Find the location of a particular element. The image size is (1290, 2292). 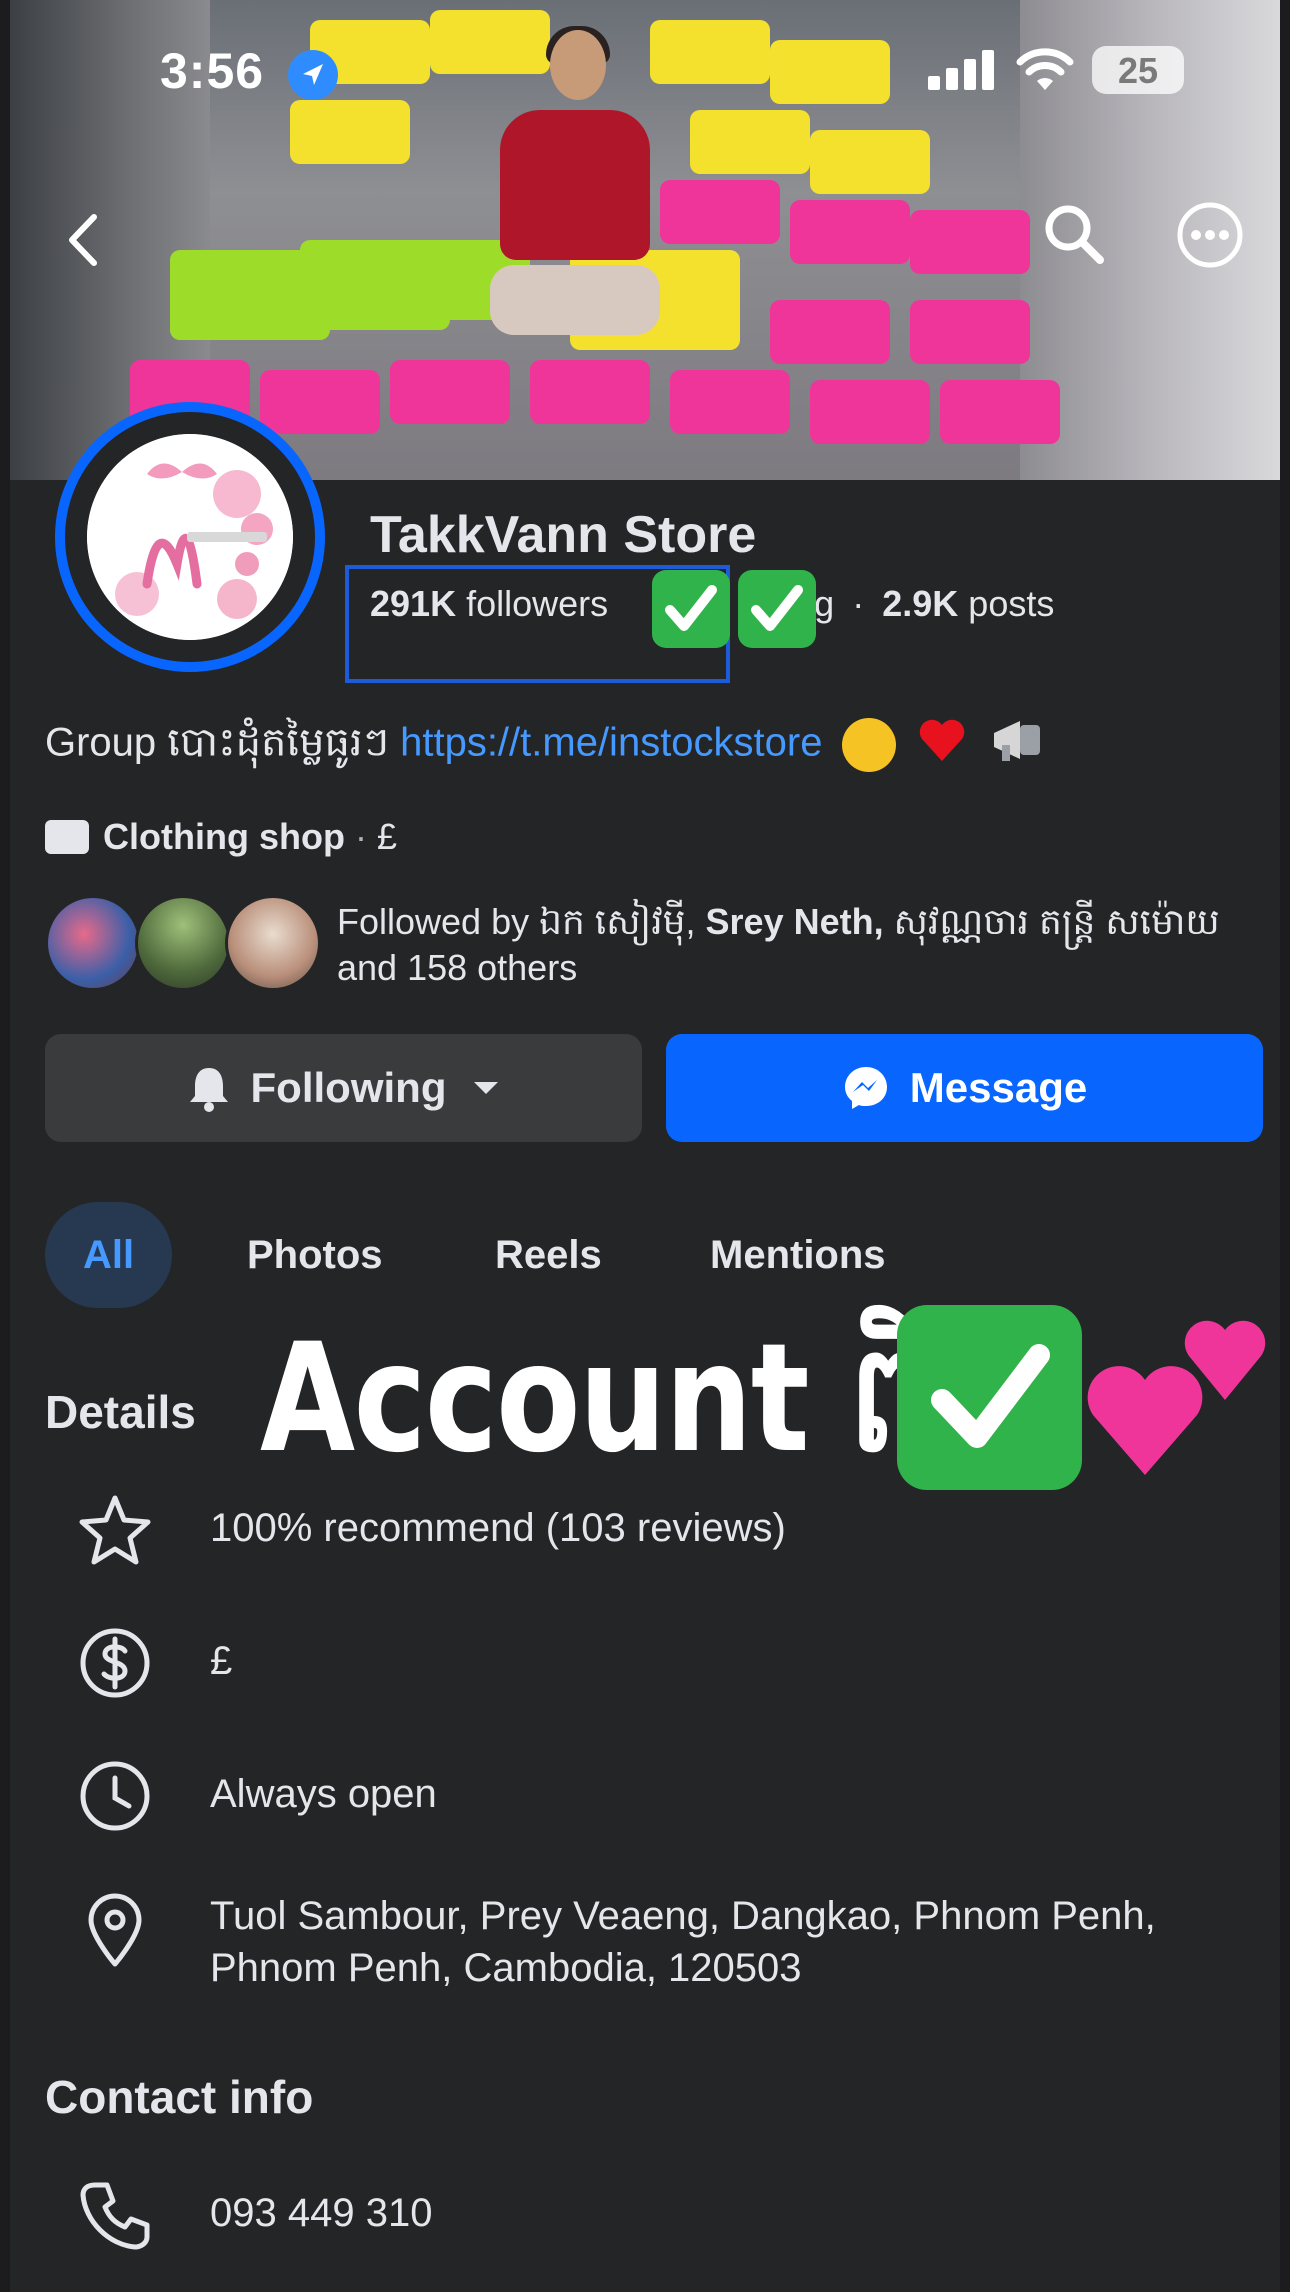

detail-row-hours: Always open is located at coordinates (655, 1796).